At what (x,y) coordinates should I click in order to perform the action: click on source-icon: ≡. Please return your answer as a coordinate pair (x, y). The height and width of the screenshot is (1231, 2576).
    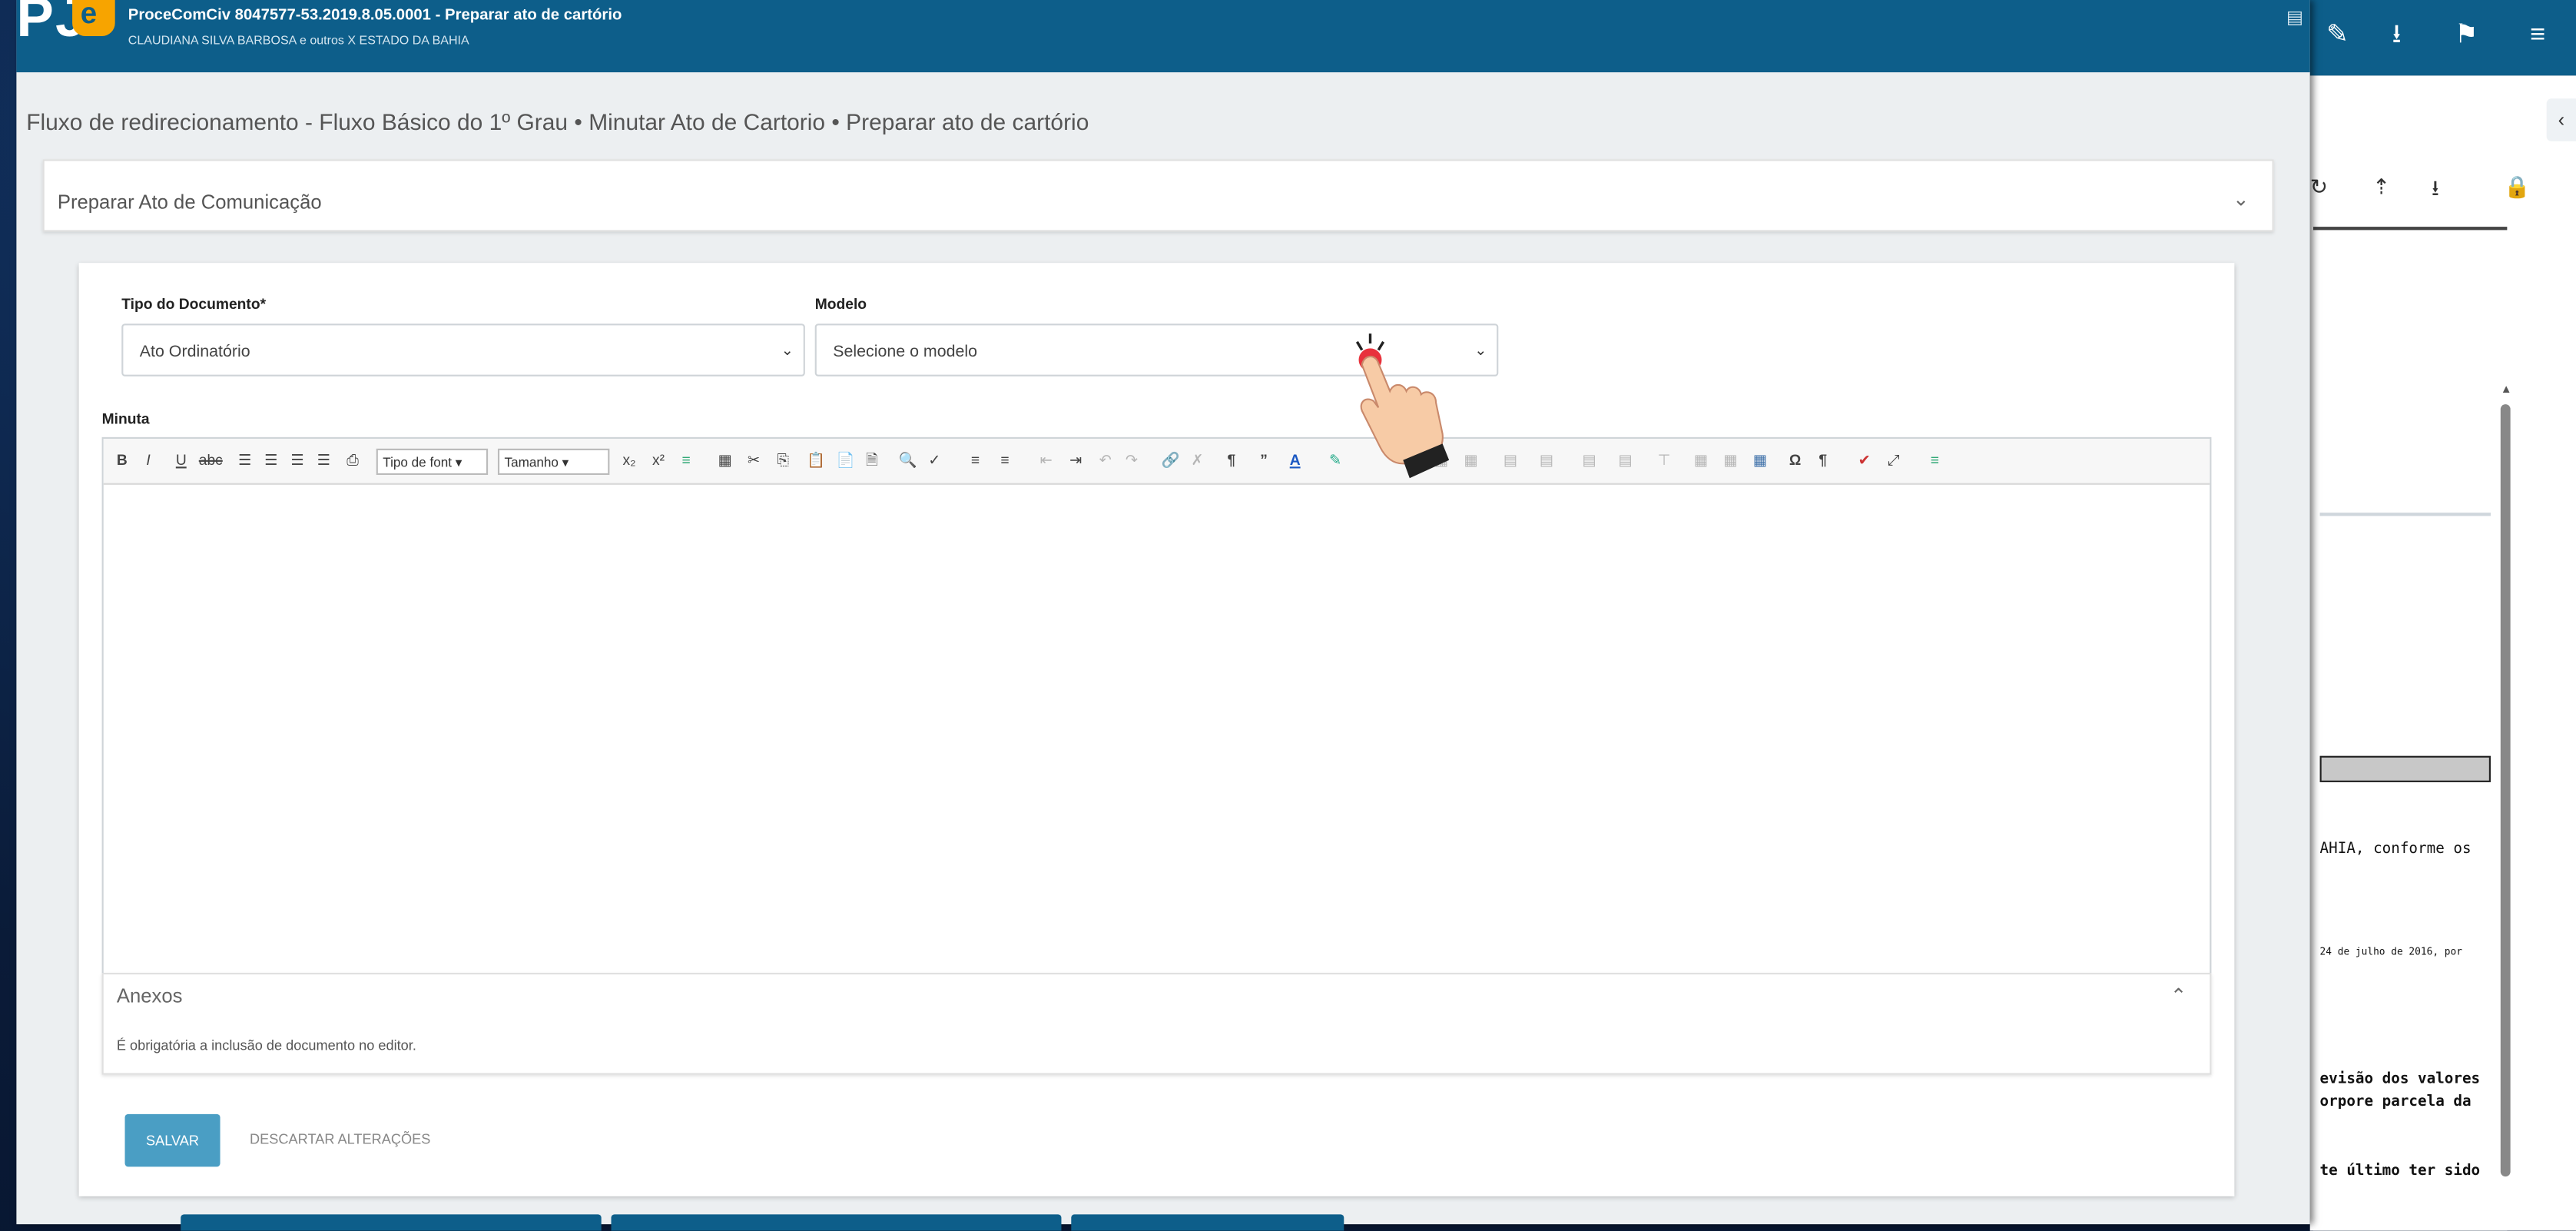
    Looking at the image, I should click on (1935, 461).